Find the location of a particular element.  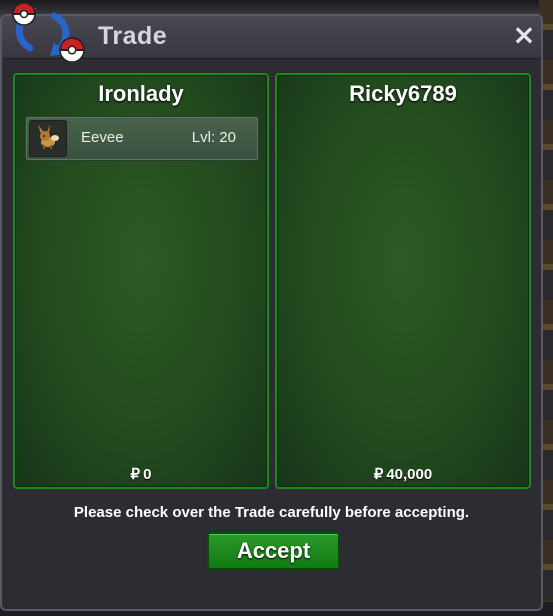

right-player-name: Ricky6789 is located at coordinates (403, 93).